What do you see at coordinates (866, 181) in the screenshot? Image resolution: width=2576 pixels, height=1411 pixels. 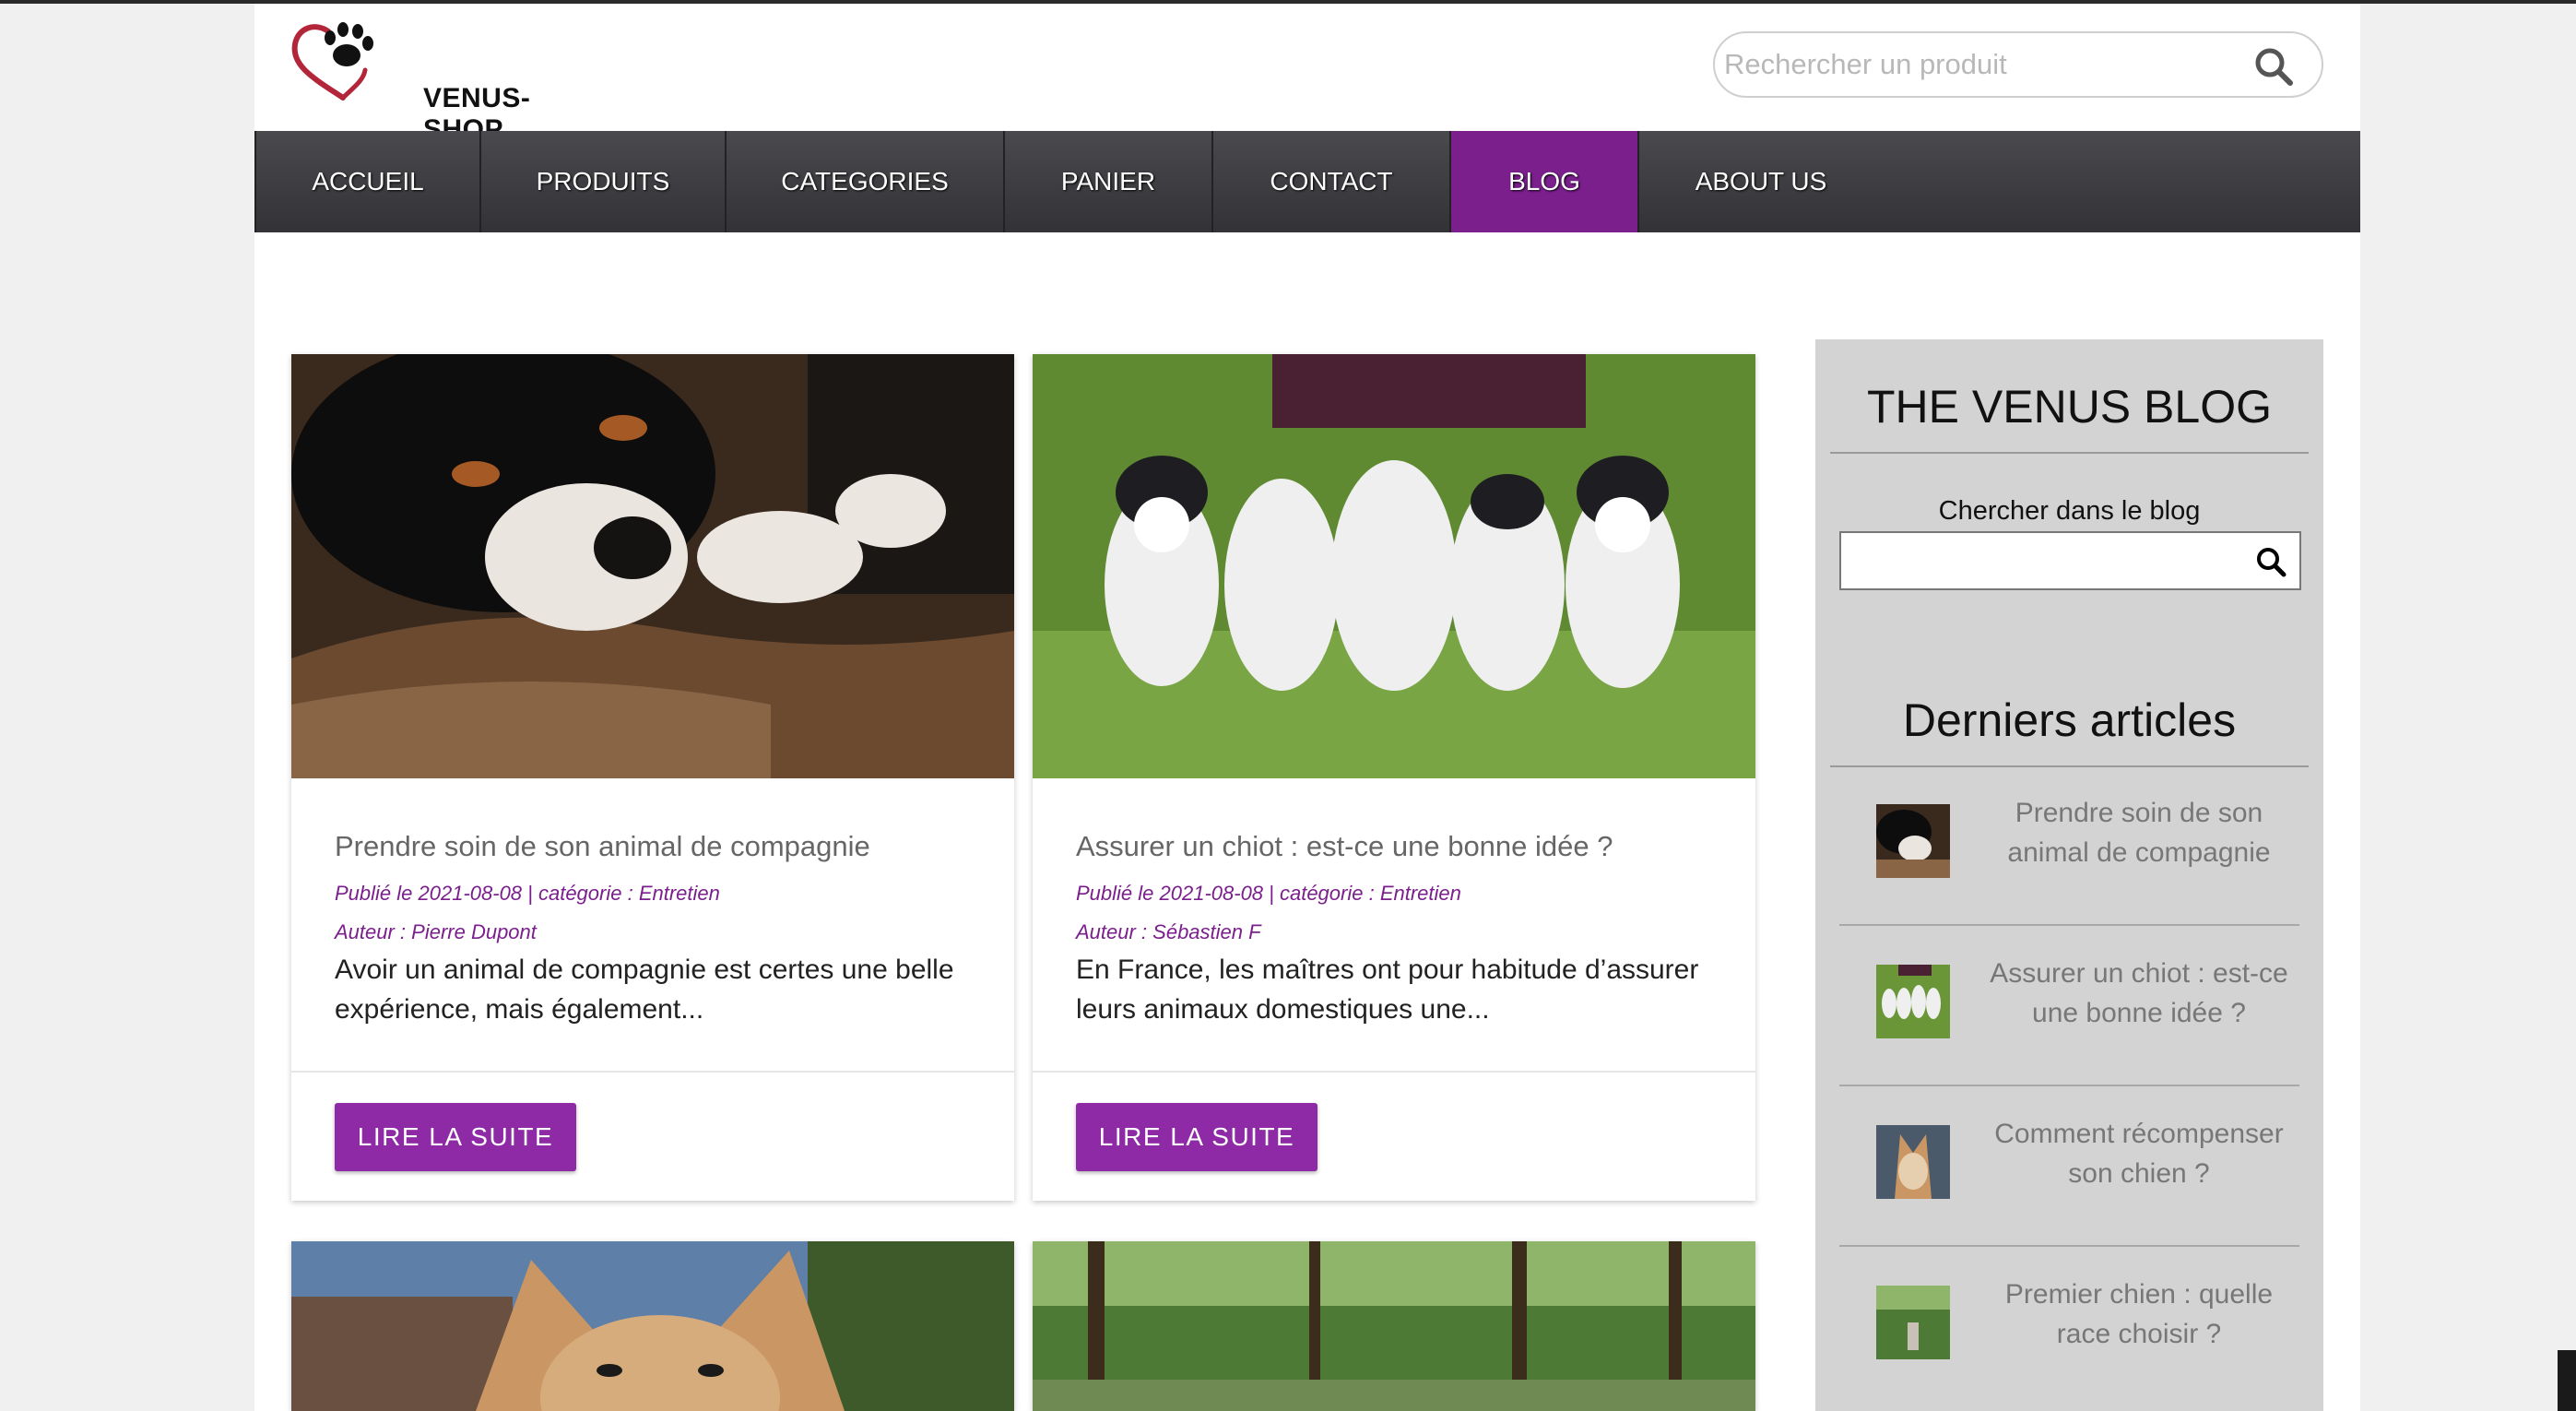 I see `nav-item-categories: CATEGORIES` at bounding box center [866, 181].